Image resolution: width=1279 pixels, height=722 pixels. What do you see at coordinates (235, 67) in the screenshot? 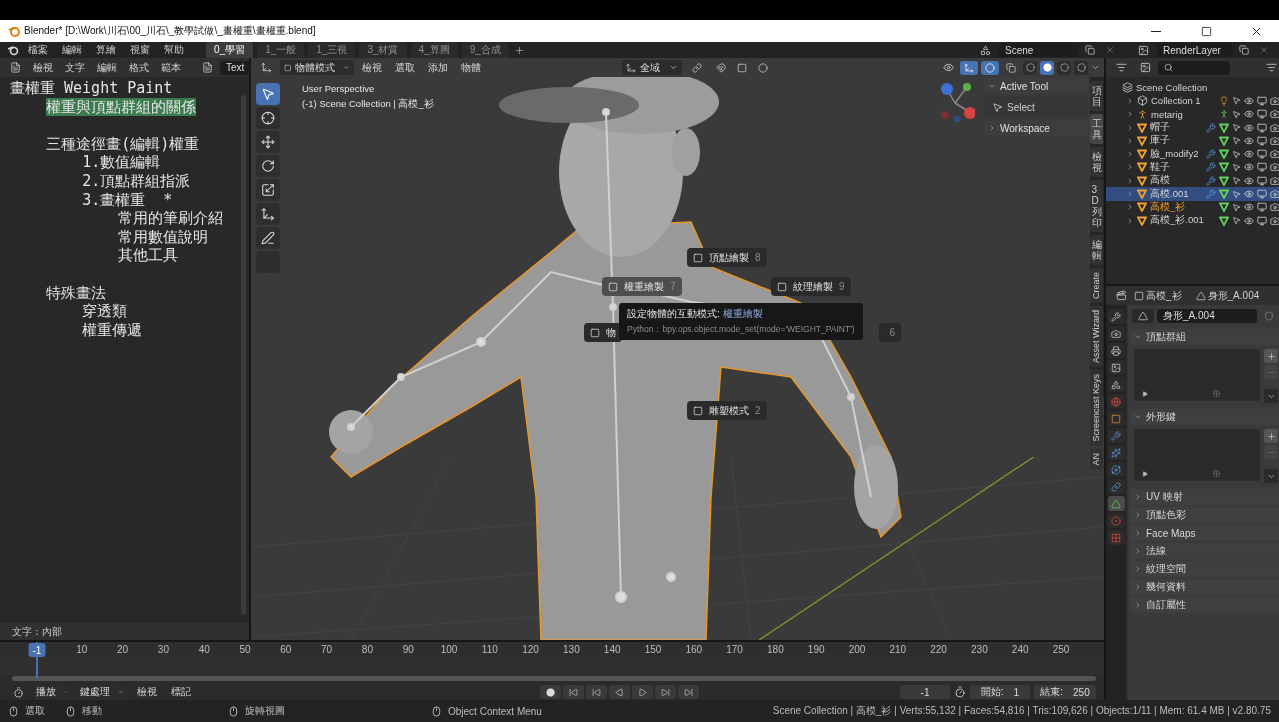
I see `text-name-field: Text` at bounding box center [235, 67].